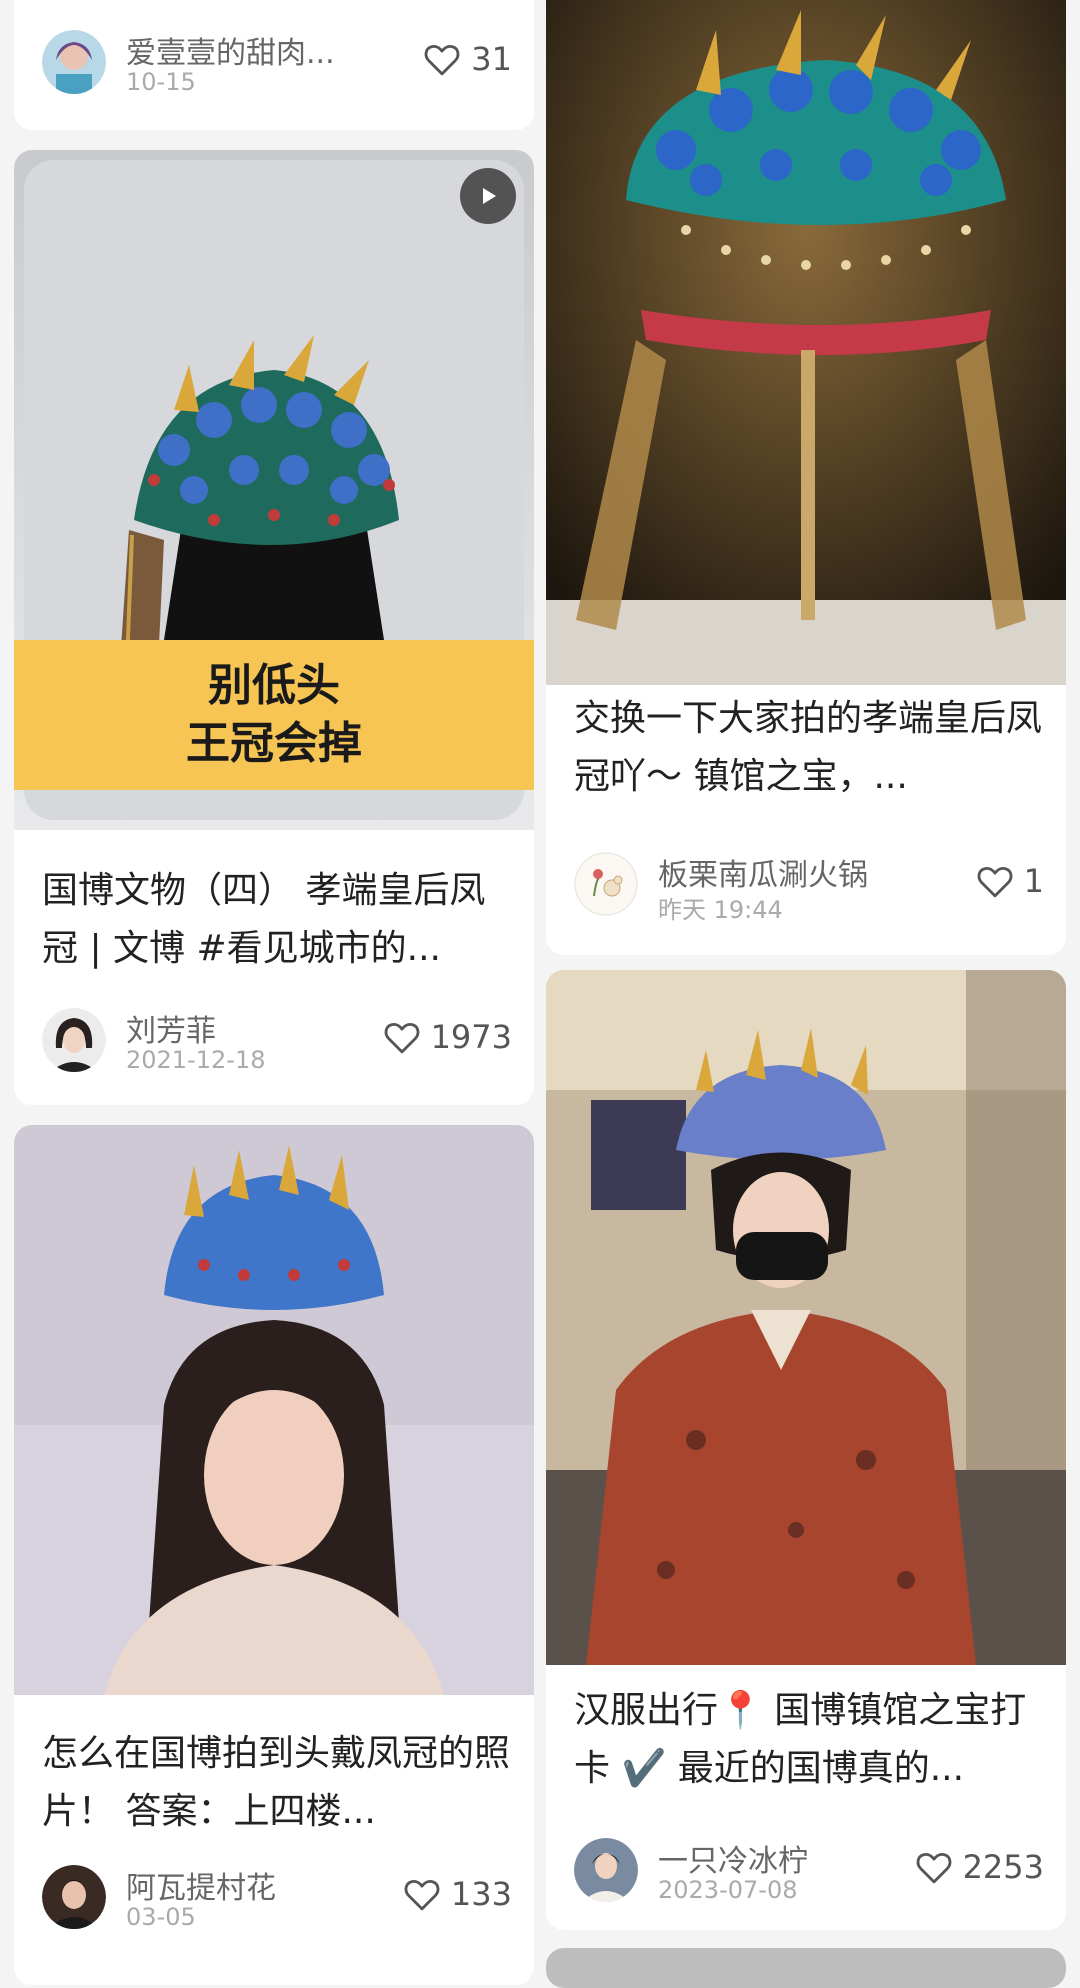  Describe the element at coordinates (1033, 881) in the screenshot. I see `like-count: 1` at that location.